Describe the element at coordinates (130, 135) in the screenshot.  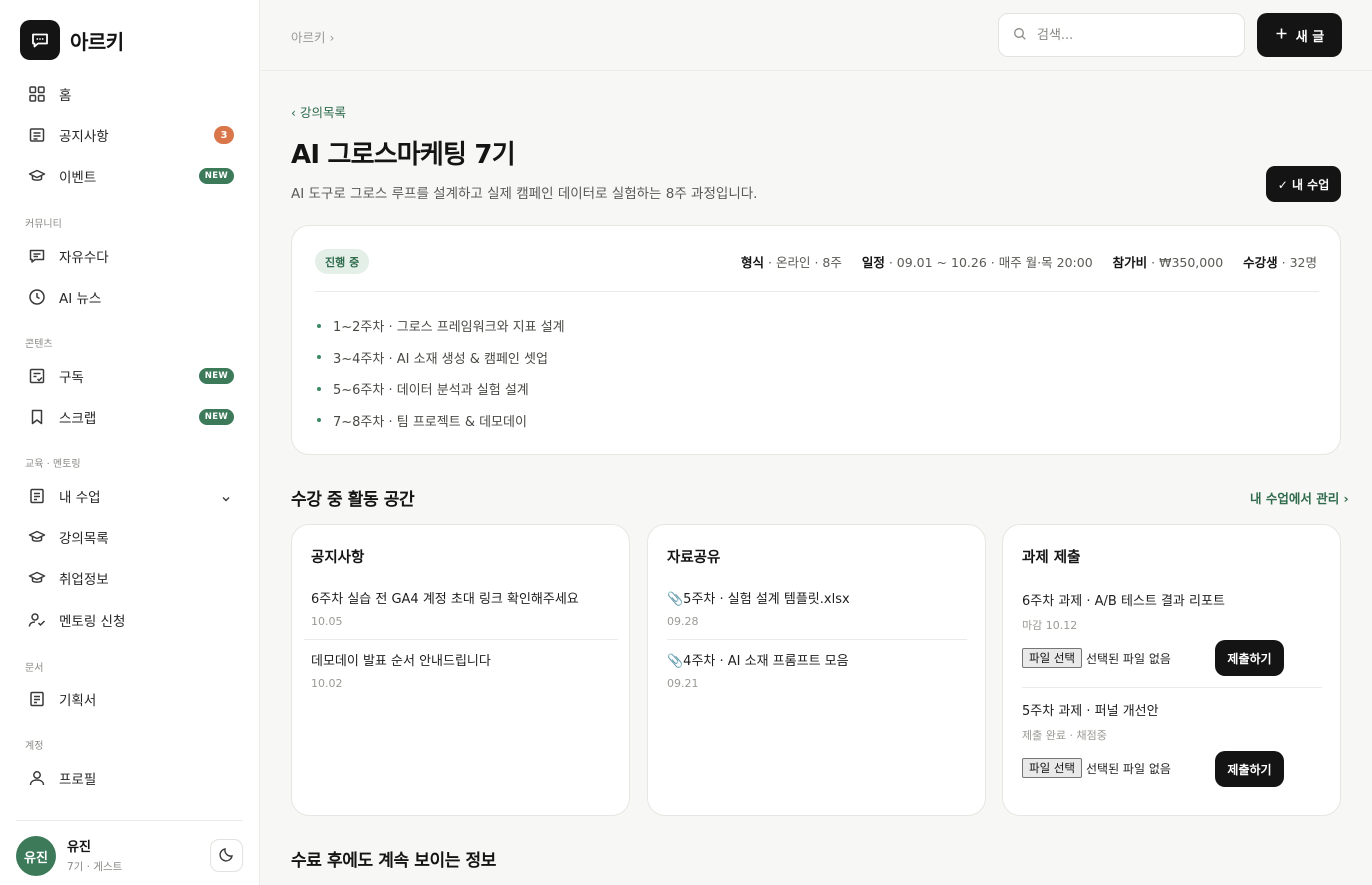
I see `sidebar-item-notices: 공지사항 3` at that location.